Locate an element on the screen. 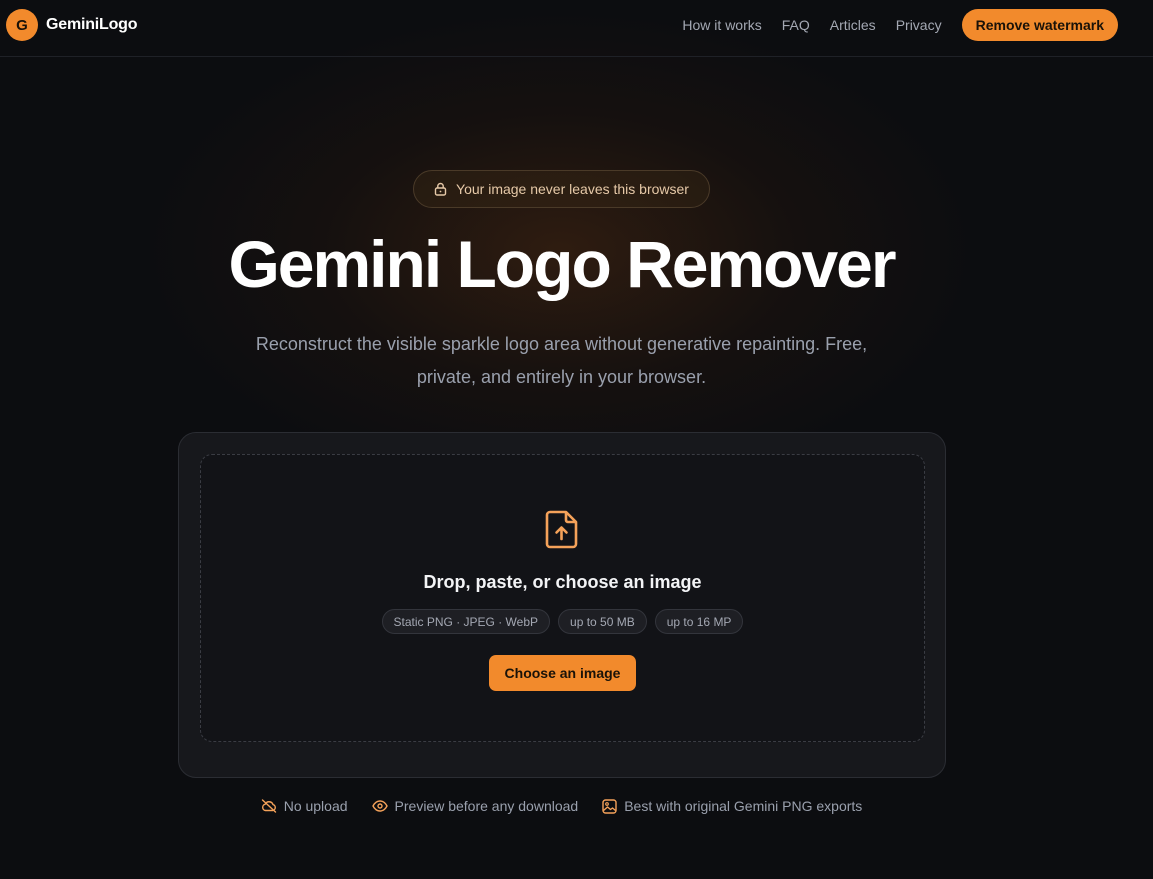  choose-image-button: Choose an image is located at coordinates (562, 673).